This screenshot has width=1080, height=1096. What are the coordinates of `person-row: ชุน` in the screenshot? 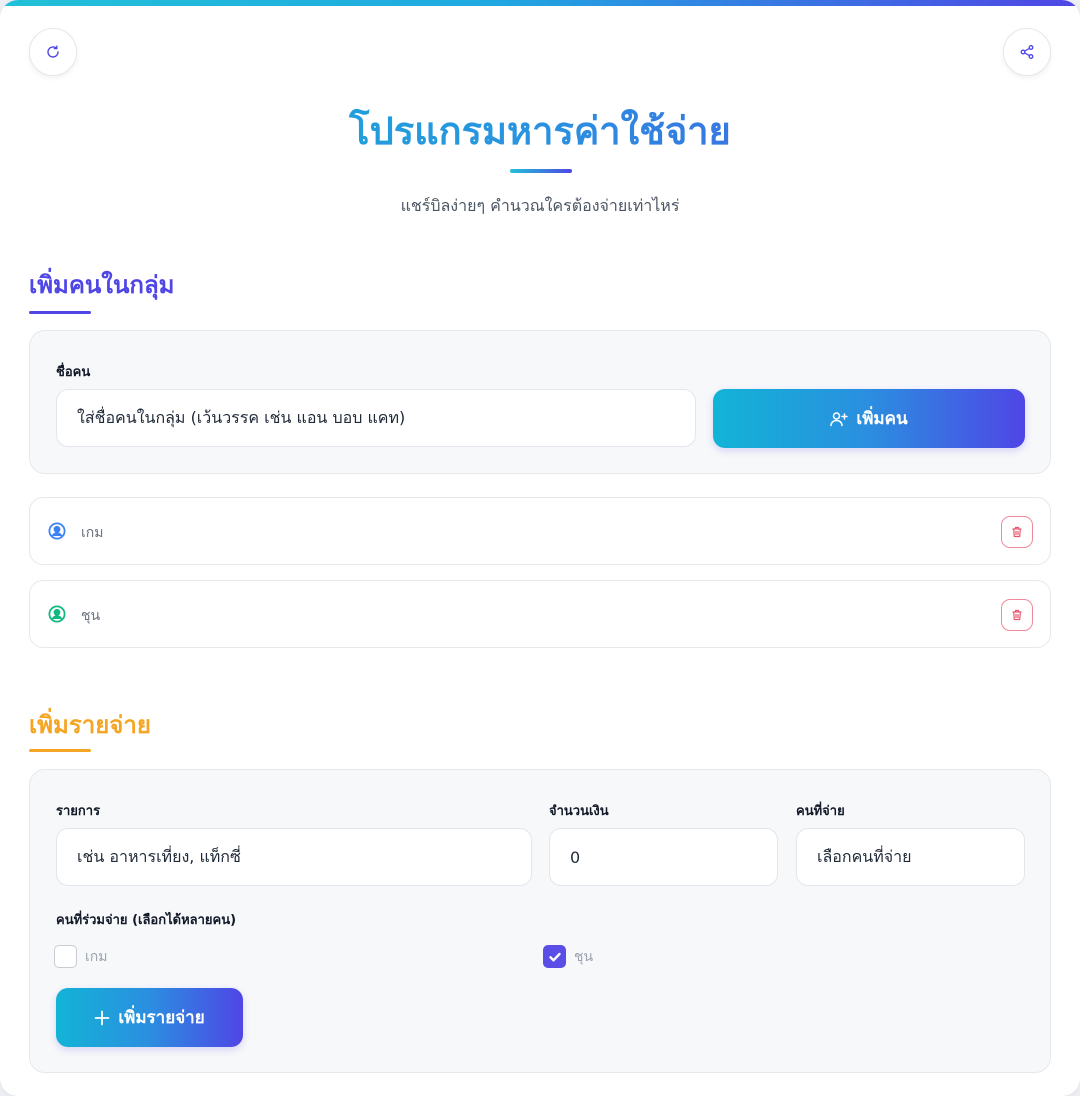 It's located at (540, 614).